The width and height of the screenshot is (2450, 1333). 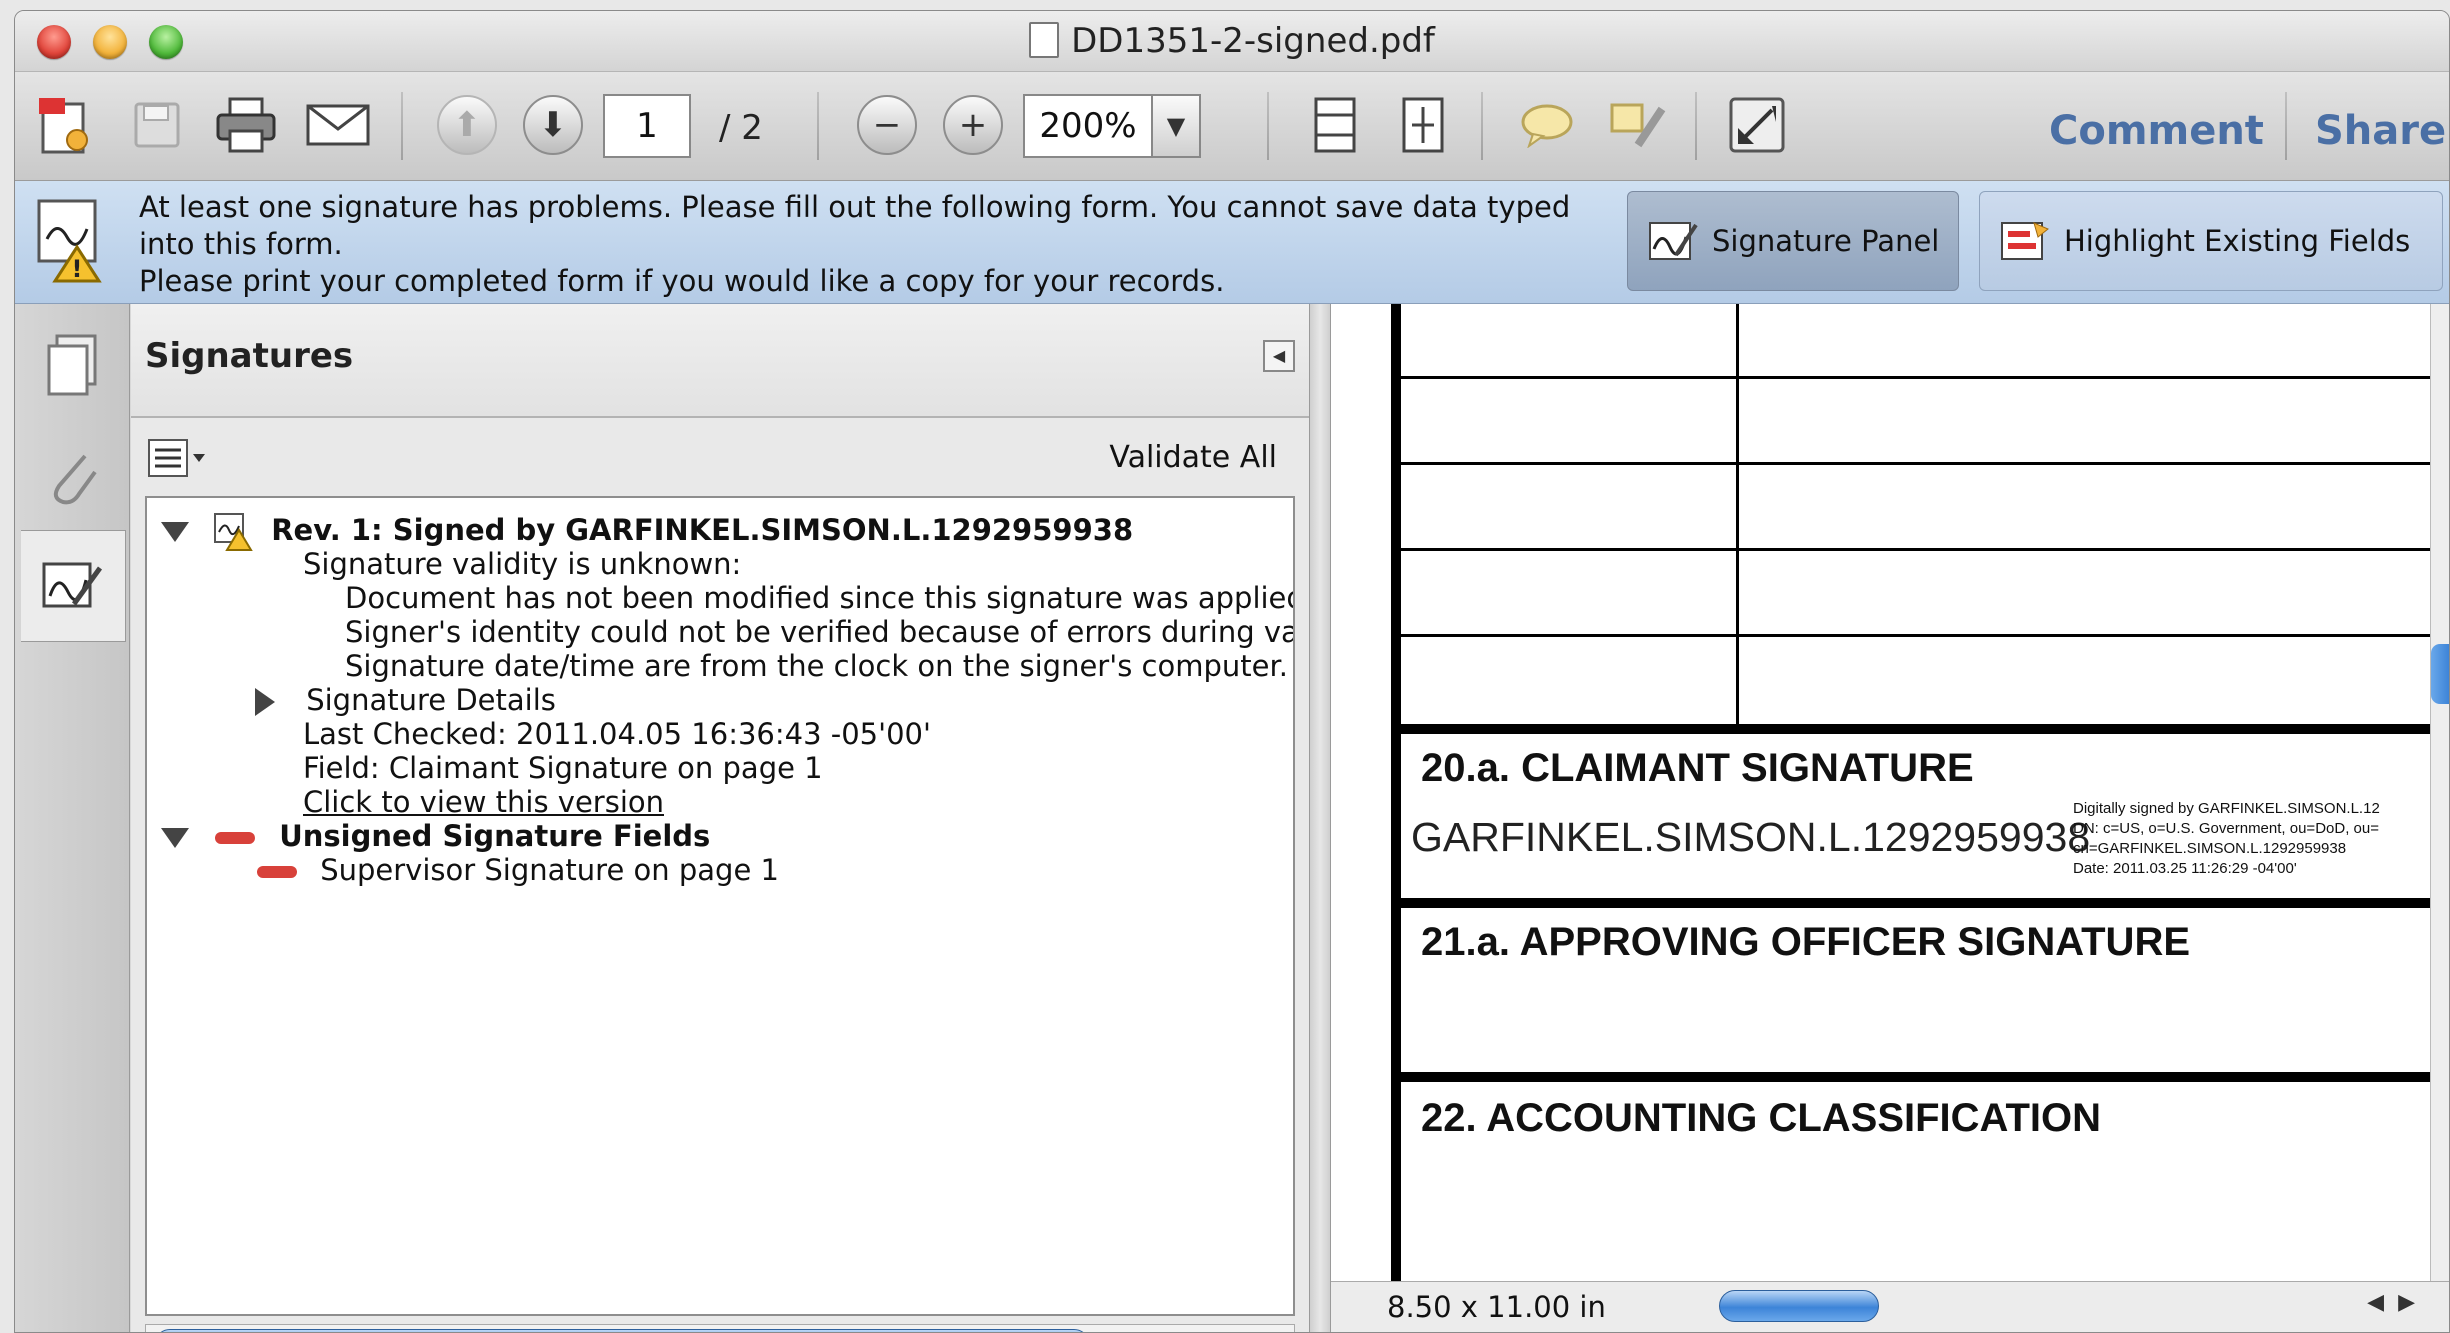 I want to click on save-icon, so click(x=157, y=125).